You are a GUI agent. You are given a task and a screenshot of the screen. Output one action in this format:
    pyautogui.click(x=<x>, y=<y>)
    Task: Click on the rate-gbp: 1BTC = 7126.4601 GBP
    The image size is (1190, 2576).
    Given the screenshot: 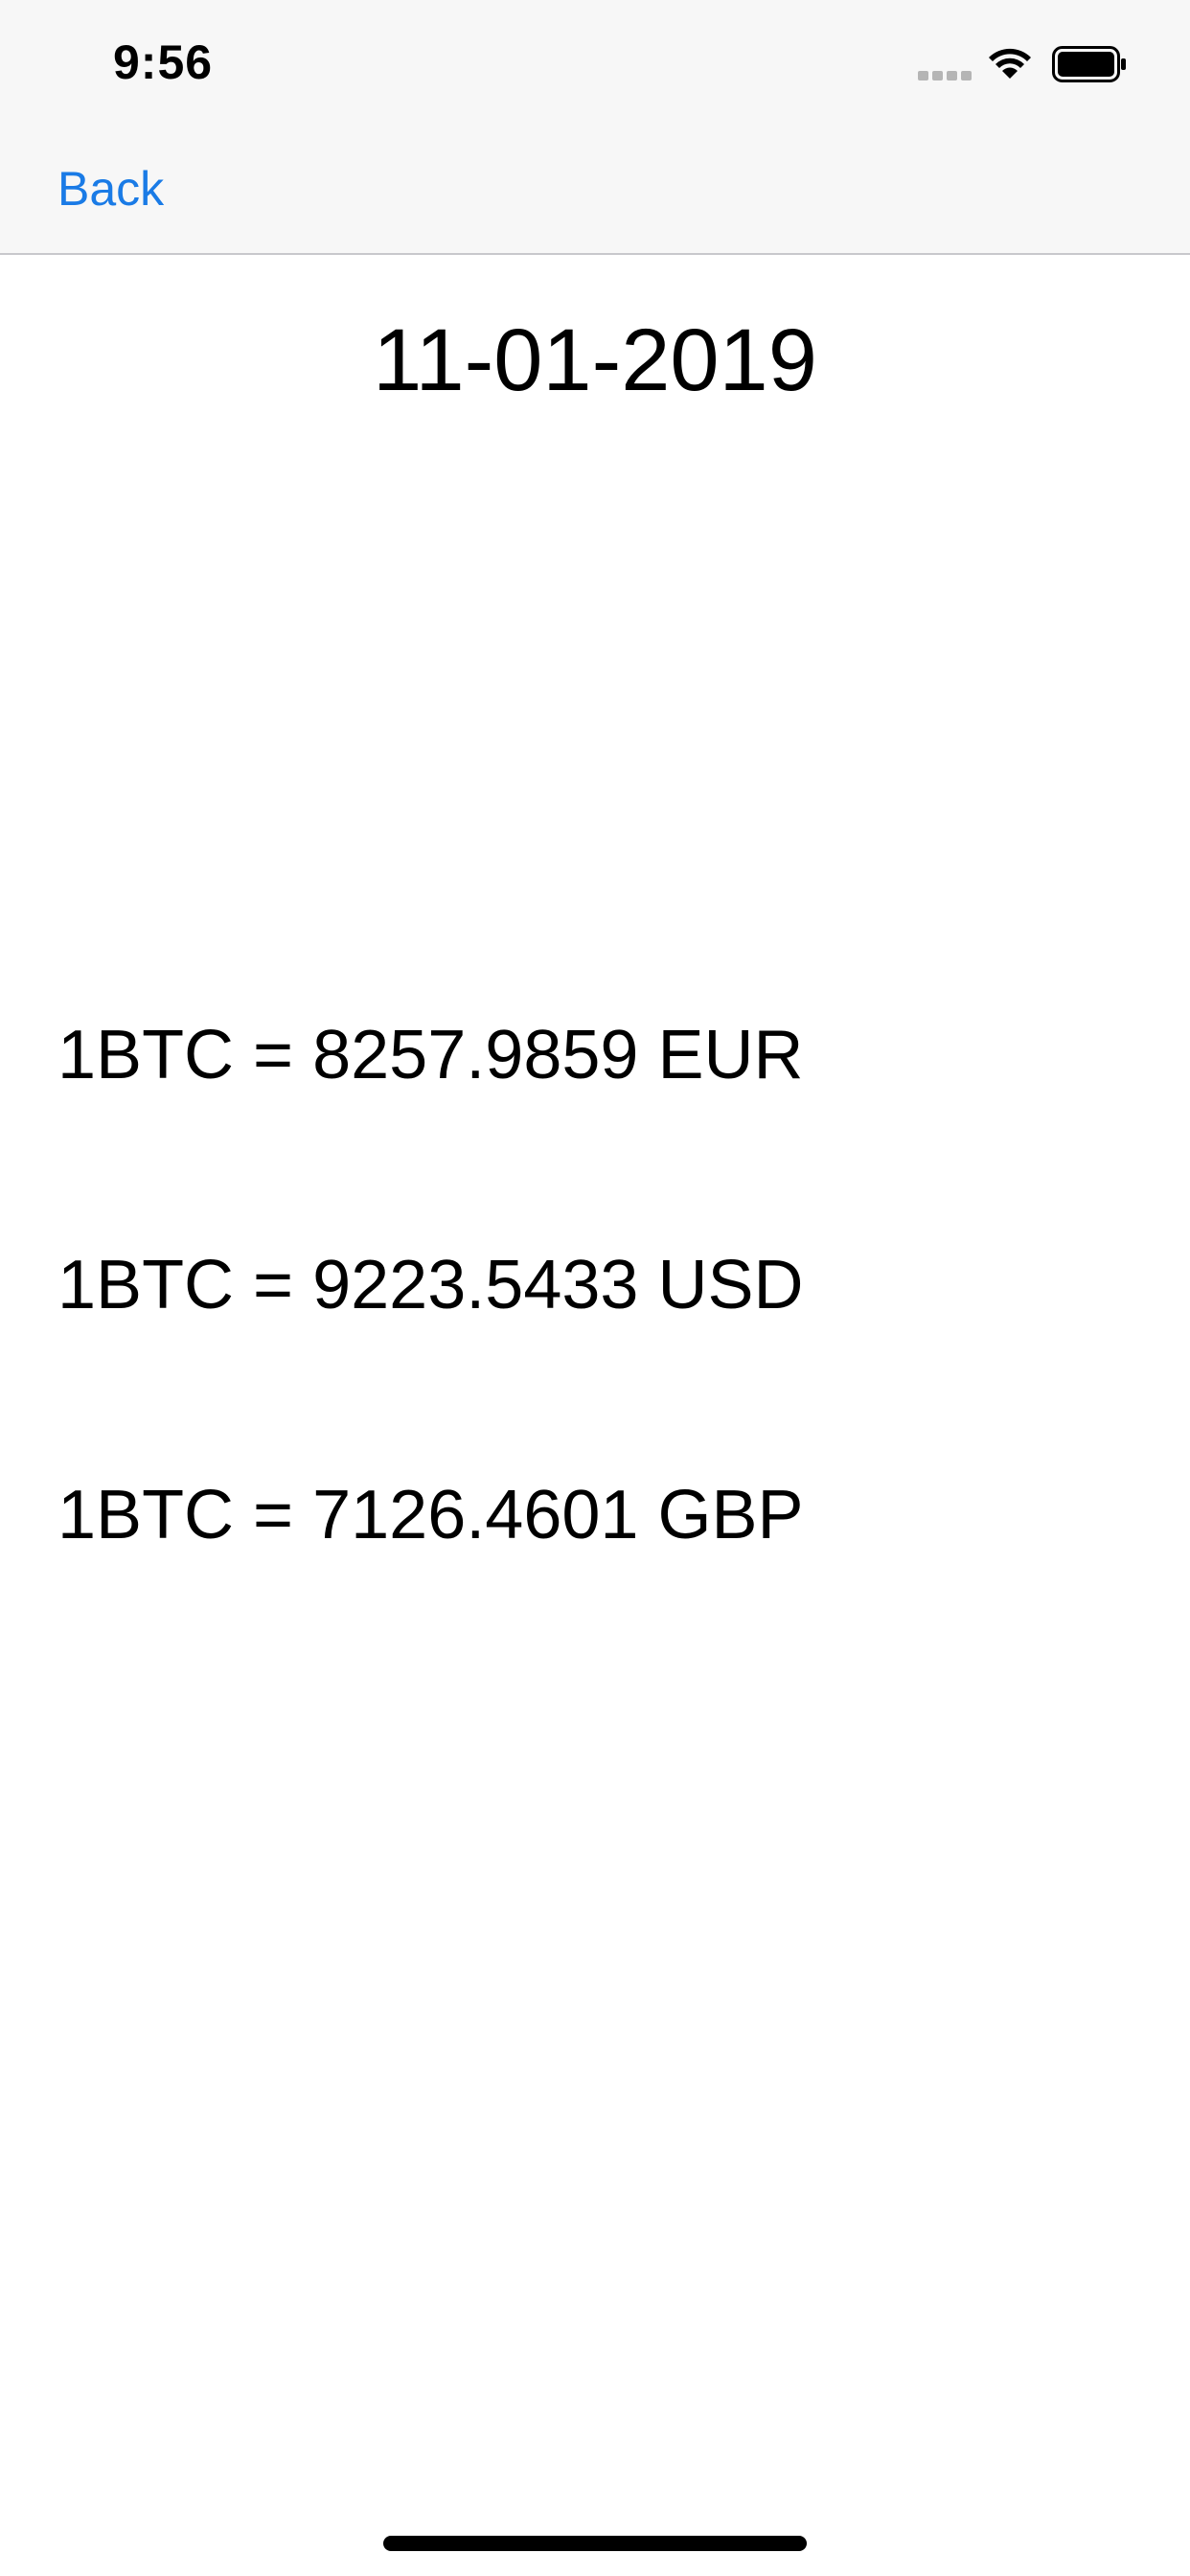 What is the action you would take?
    pyautogui.click(x=430, y=1515)
    